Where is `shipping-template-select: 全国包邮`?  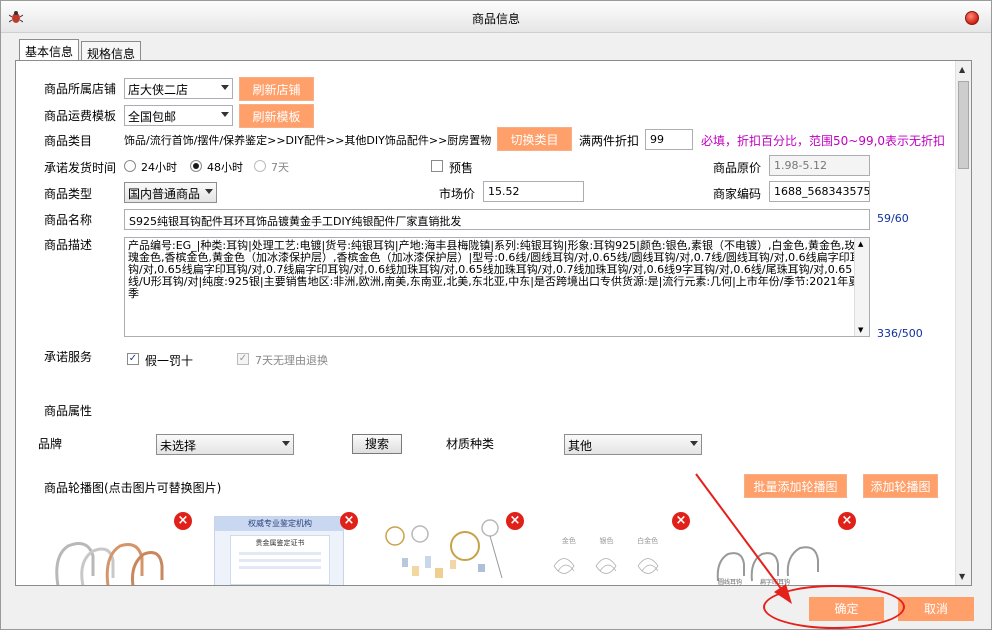
shipping-template-select: 全国包邮 is located at coordinates (178, 115).